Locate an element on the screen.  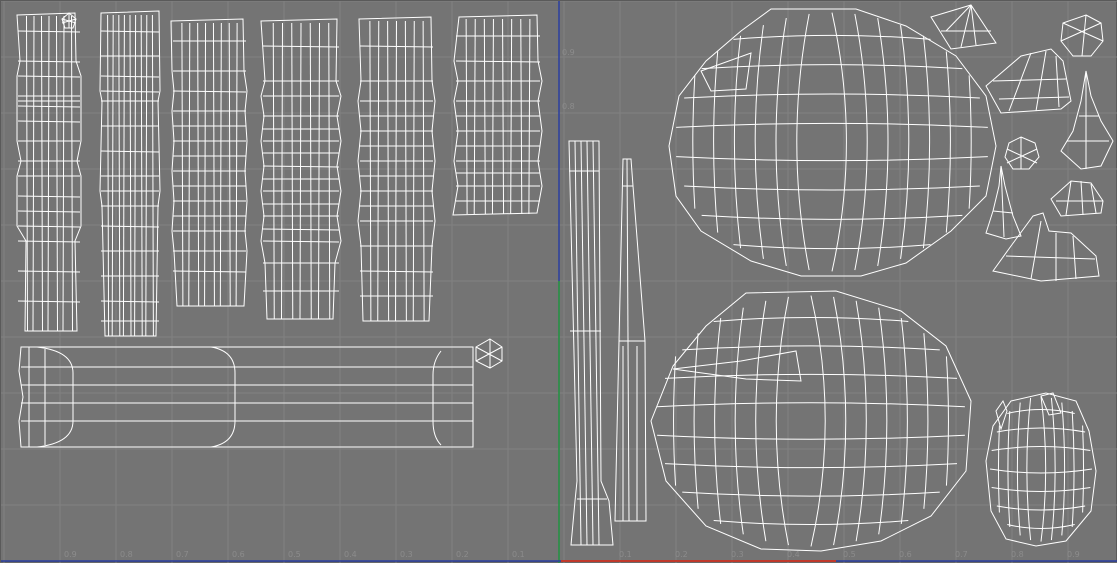
tick-labels-bottom-right: 0.1 0.2 0.3 0.4 0.5 0.6 0.7 0.8 0.9 is located at coordinates (849, 554).